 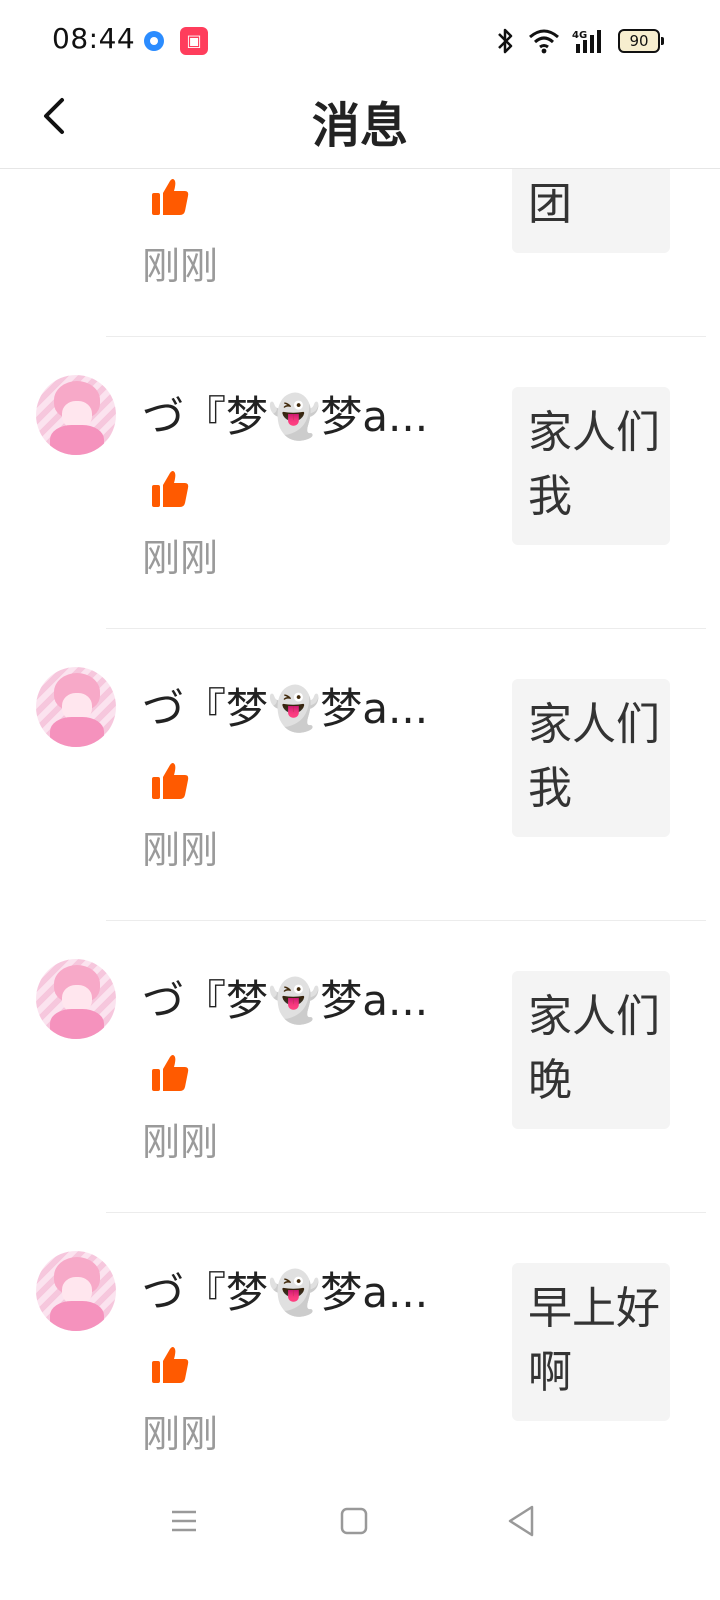 I want to click on list-item: 刚刚 谁要进团, so click(x=360, y=253).